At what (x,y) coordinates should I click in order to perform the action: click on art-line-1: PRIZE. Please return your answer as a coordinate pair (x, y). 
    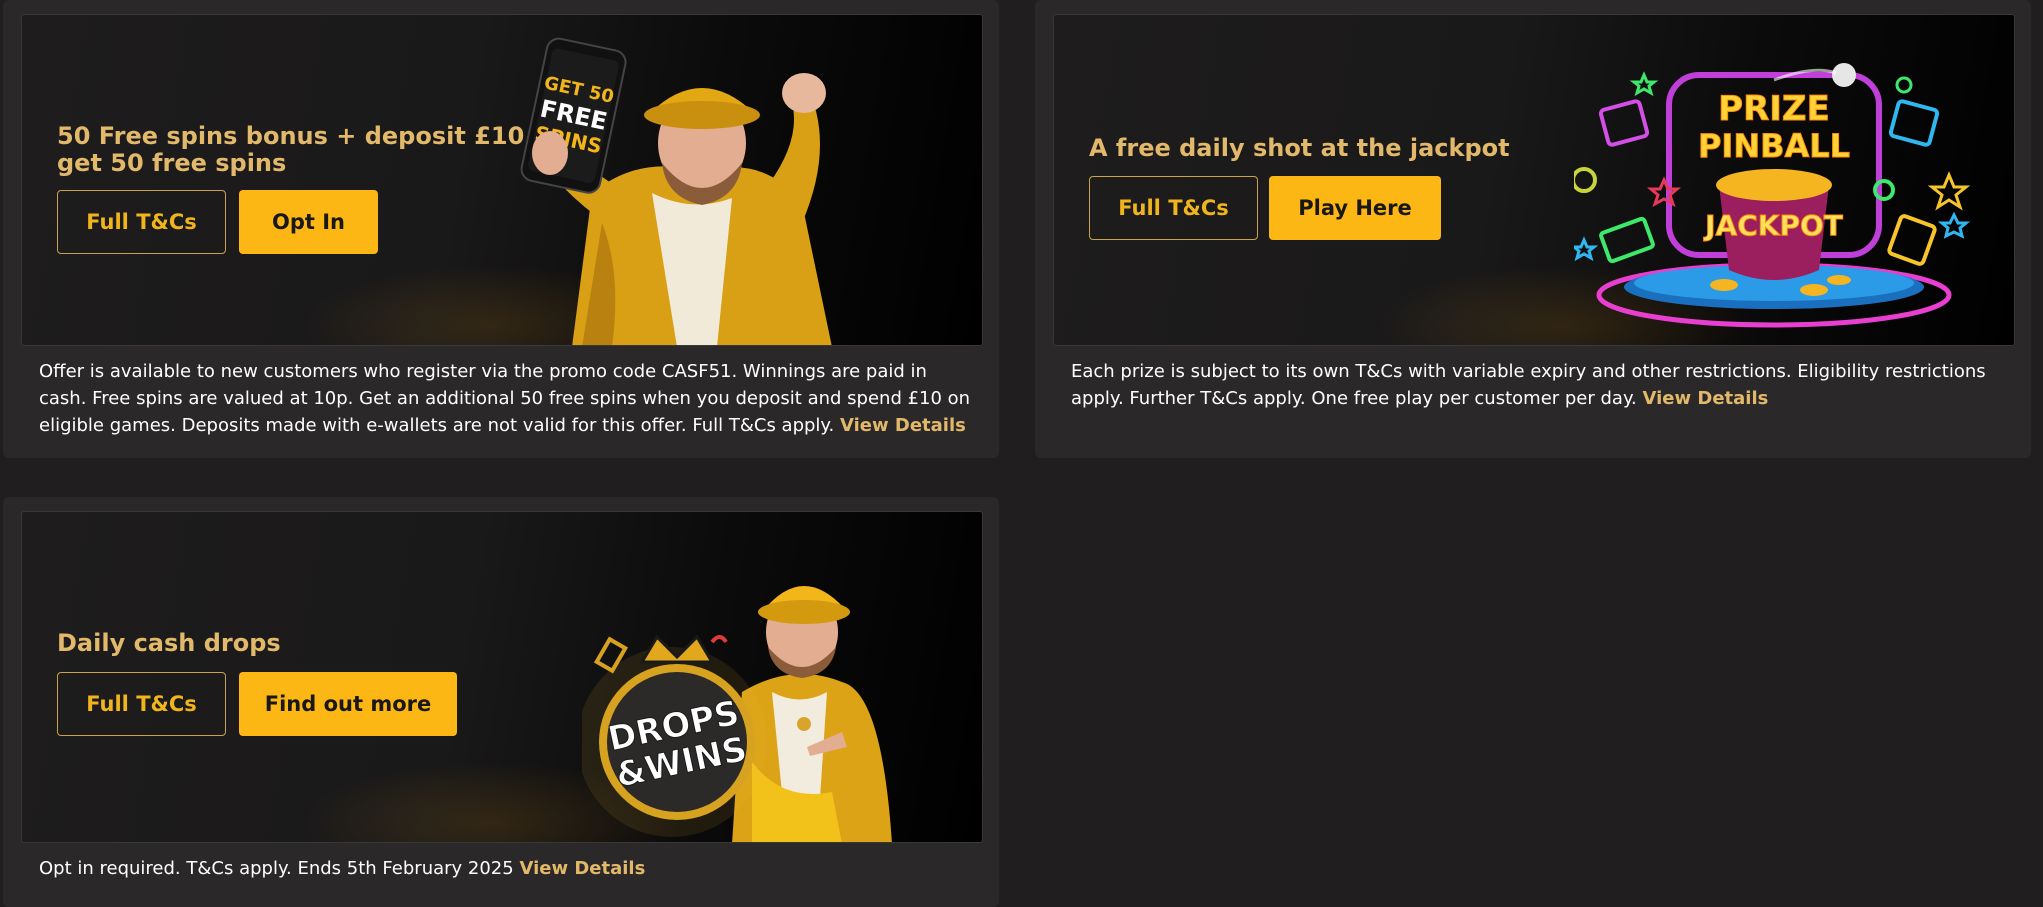
    Looking at the image, I should click on (1774, 109).